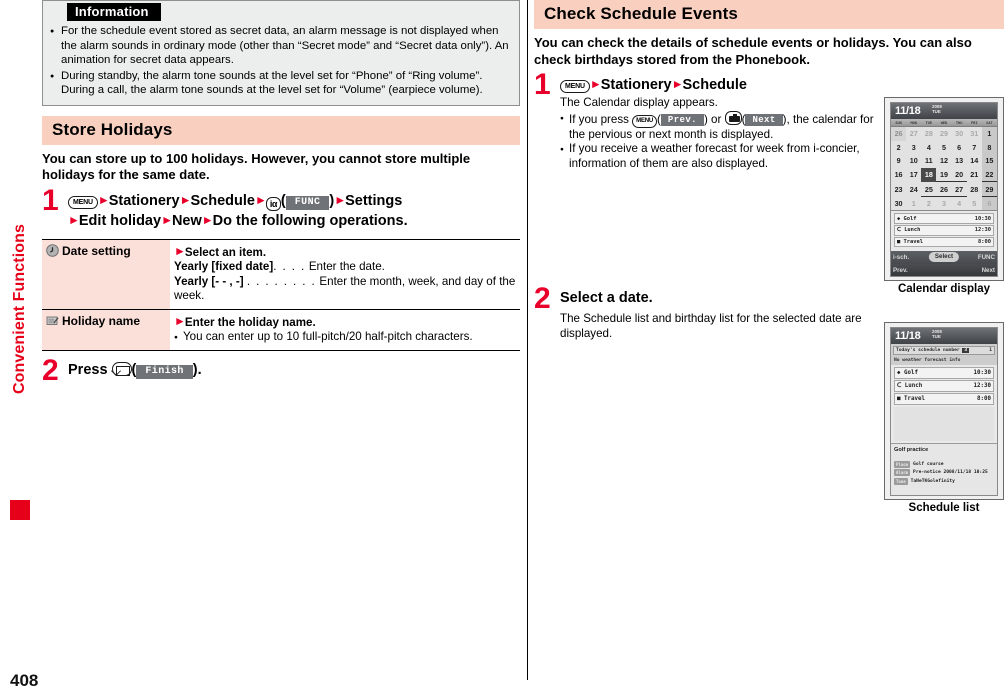 The image size is (1004, 697). I want to click on event-icon: ◆, so click(899, 372).